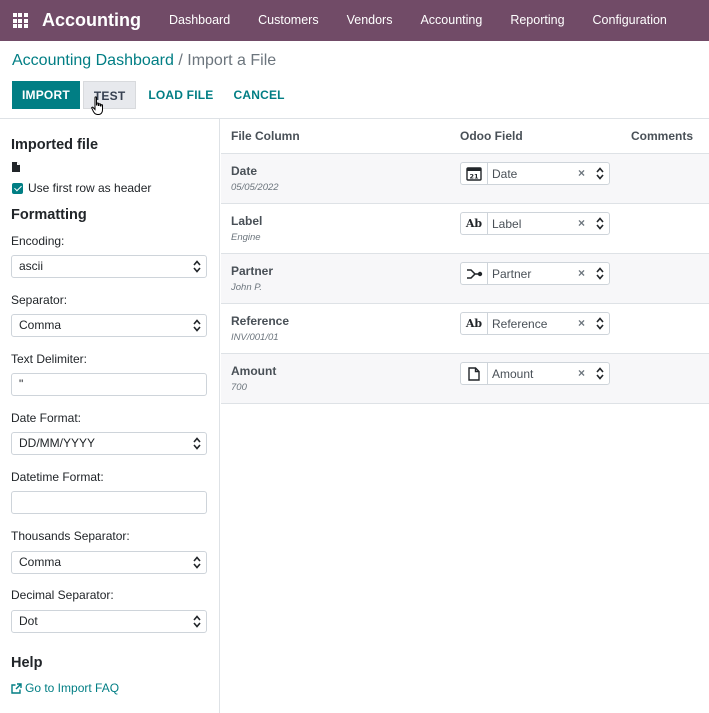 Image resolution: width=709 pixels, height=713 pixels. I want to click on text-delimiter-value: ", so click(21, 384).